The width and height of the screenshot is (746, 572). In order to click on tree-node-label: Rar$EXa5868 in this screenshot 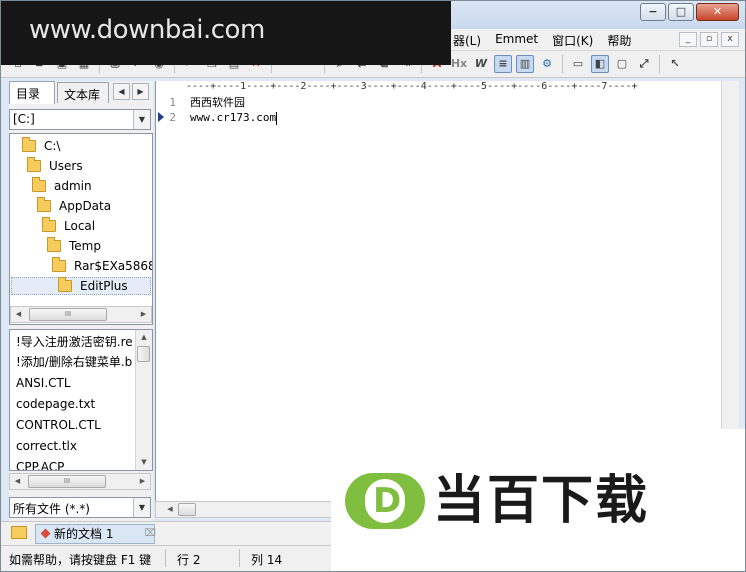, I will do `click(113, 266)`.